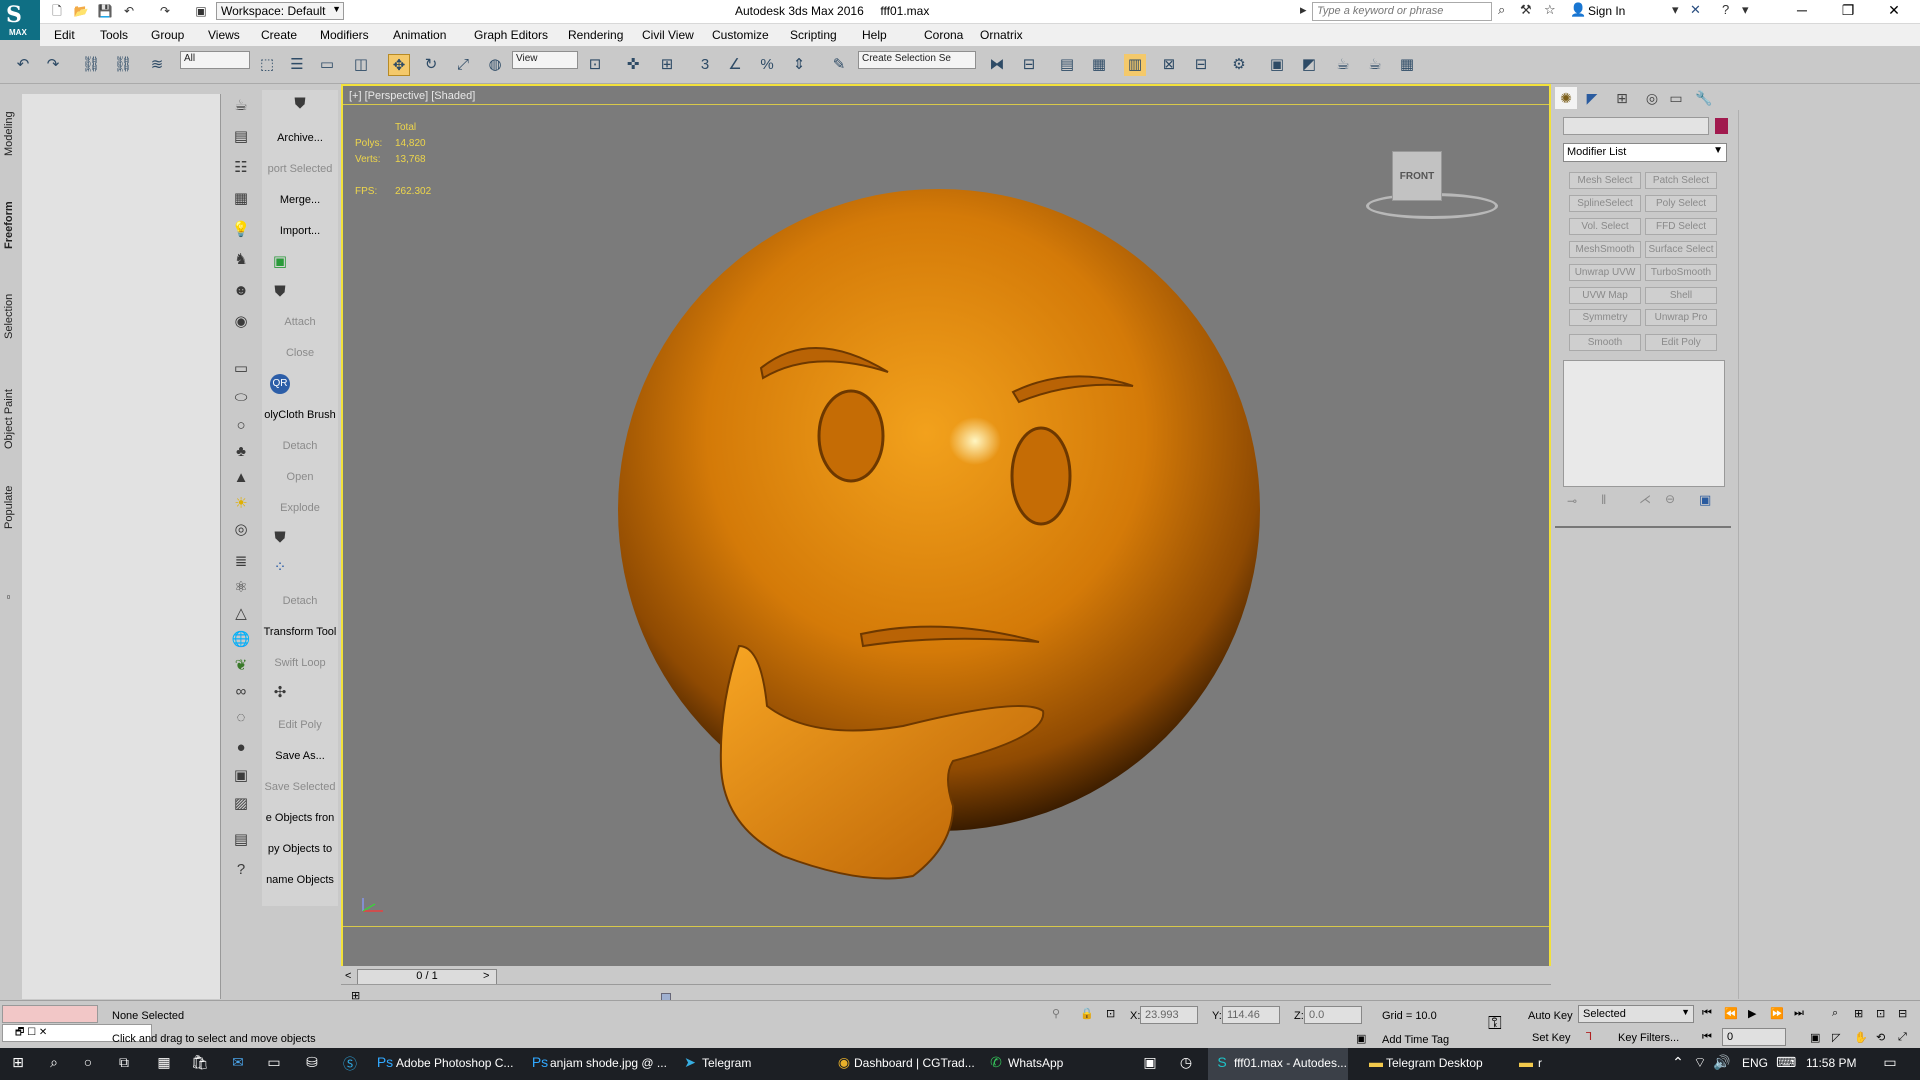  Describe the element at coordinates (1722, 1064) in the screenshot. I see `volume-icon: 🔊` at that location.